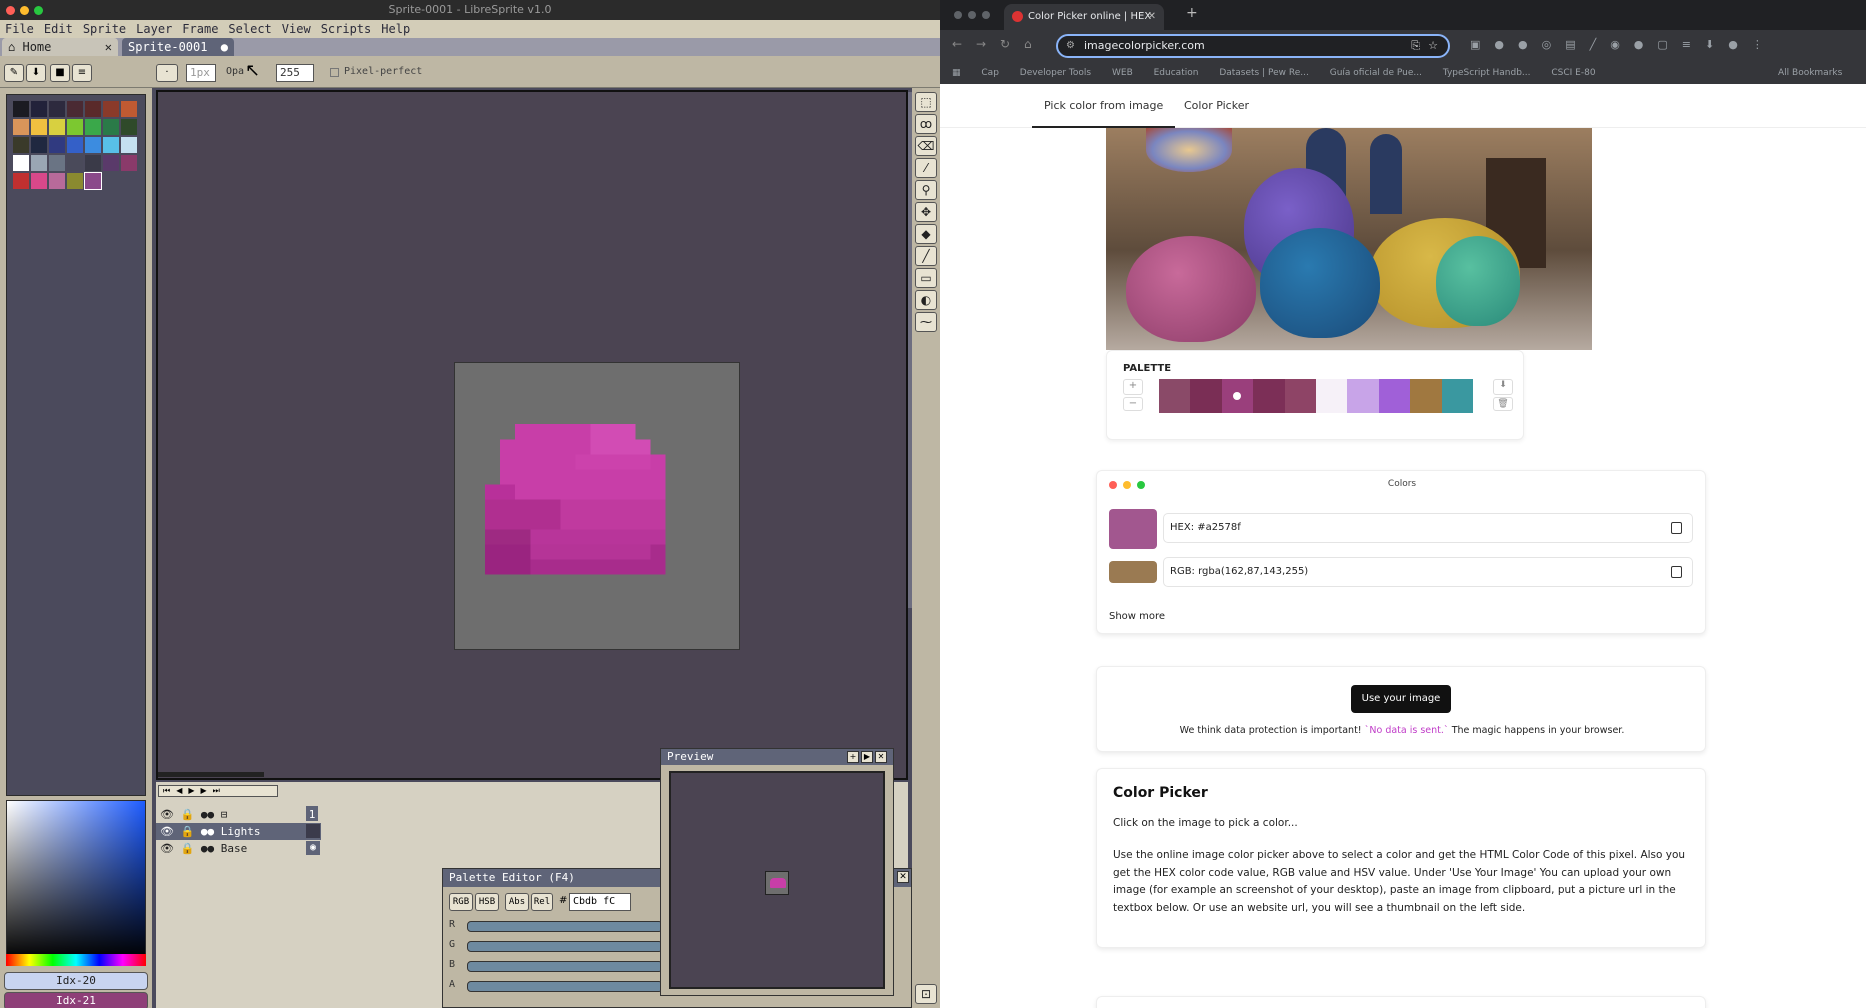  What do you see at coordinates (167, 73) in the screenshot?
I see `brush-shape-icon: ·` at bounding box center [167, 73].